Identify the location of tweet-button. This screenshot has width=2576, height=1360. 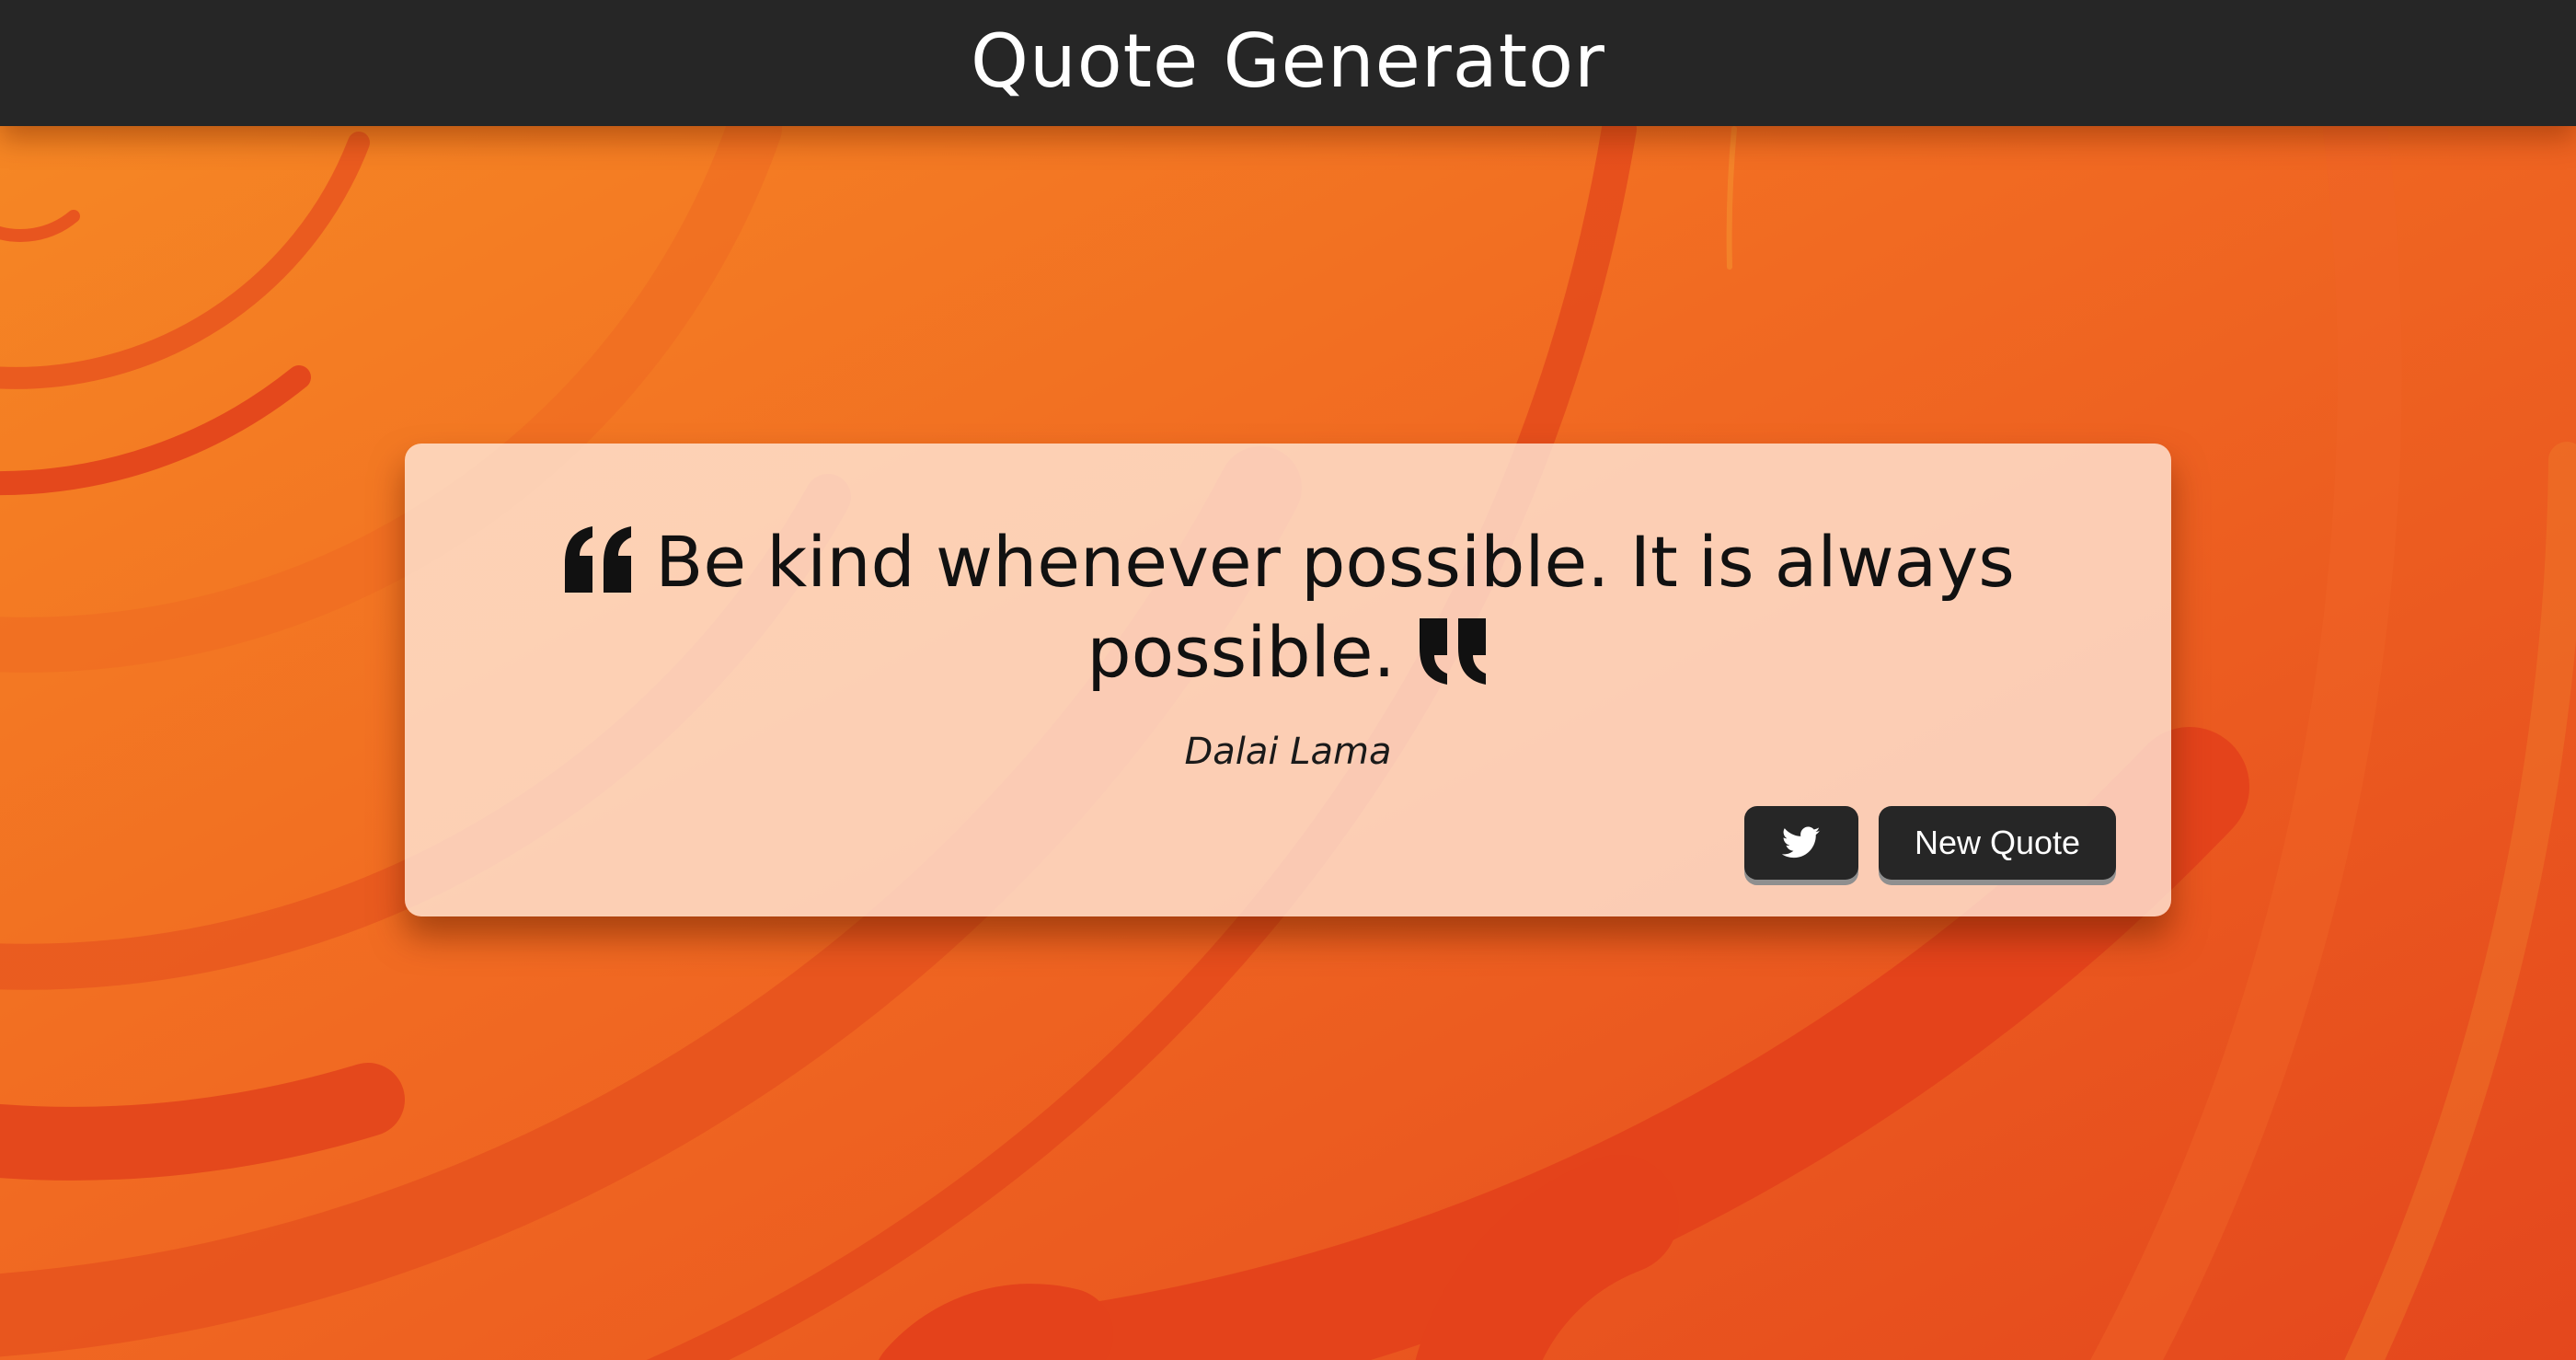
(1801, 843).